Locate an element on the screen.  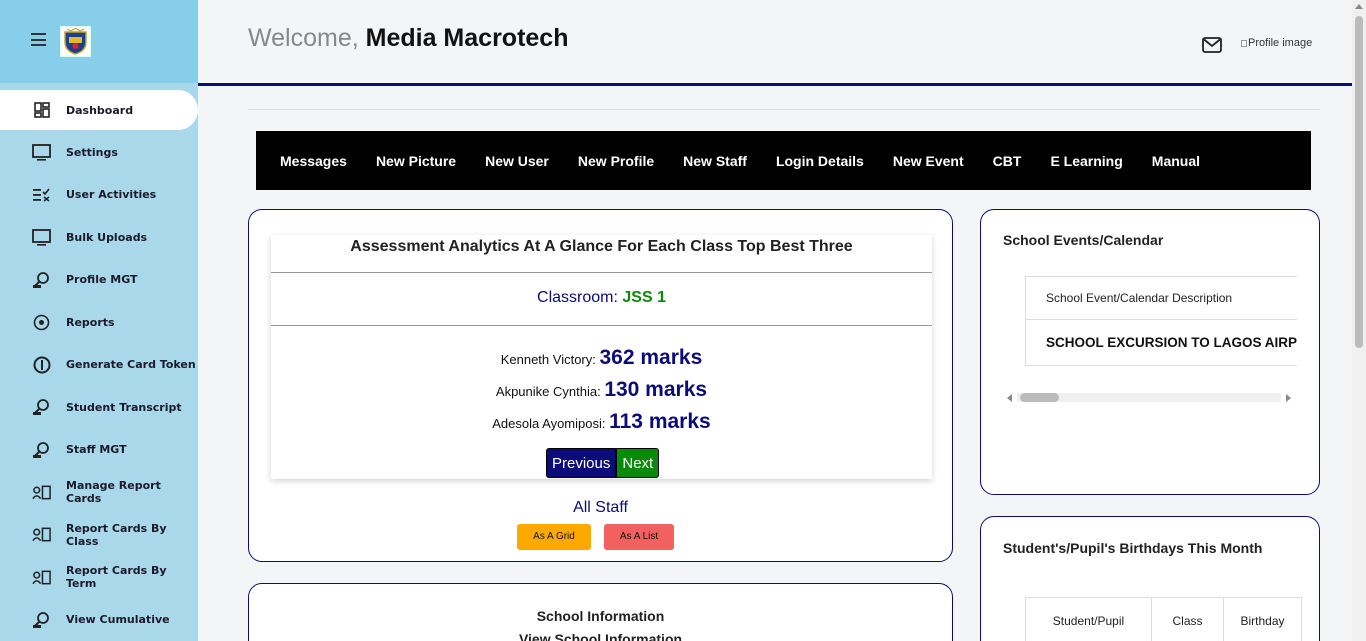
sidebar-item-label: Dashboard is located at coordinates (100, 110).